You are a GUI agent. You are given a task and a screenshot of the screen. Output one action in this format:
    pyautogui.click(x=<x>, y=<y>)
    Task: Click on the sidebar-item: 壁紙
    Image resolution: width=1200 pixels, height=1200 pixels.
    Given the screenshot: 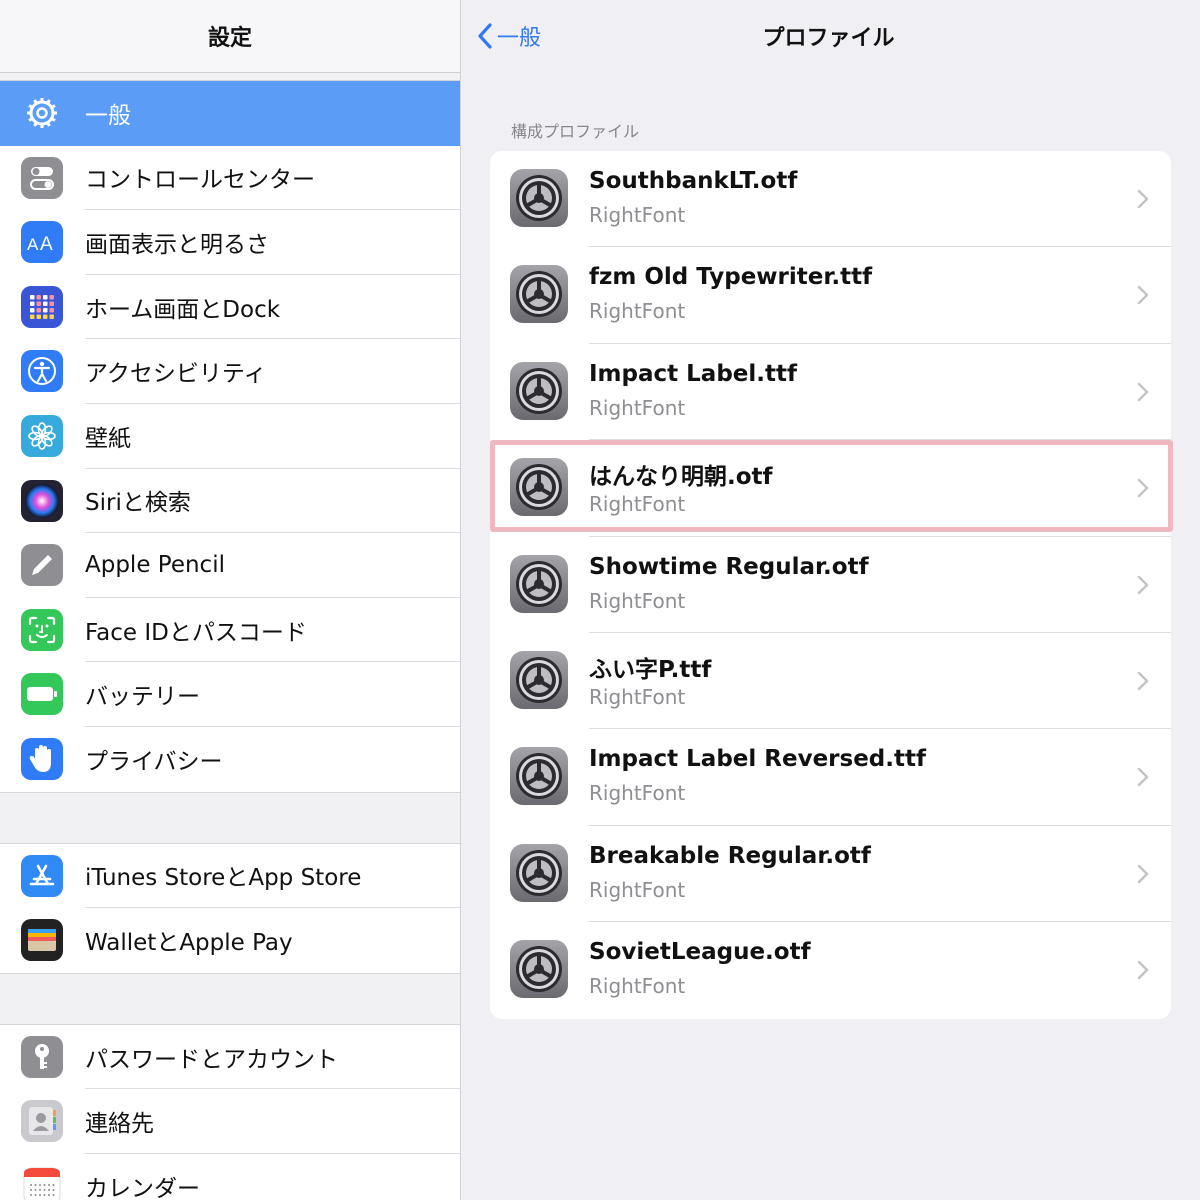 What is the action you would take?
    pyautogui.click(x=230, y=436)
    